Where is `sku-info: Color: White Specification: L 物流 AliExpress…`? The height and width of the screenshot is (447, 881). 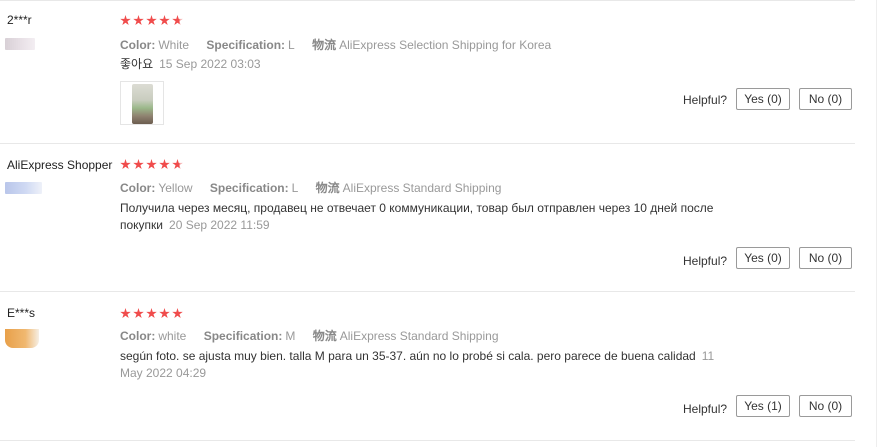 sku-info: Color: White Specification: L 物流 AliExpress… is located at coordinates (342, 44).